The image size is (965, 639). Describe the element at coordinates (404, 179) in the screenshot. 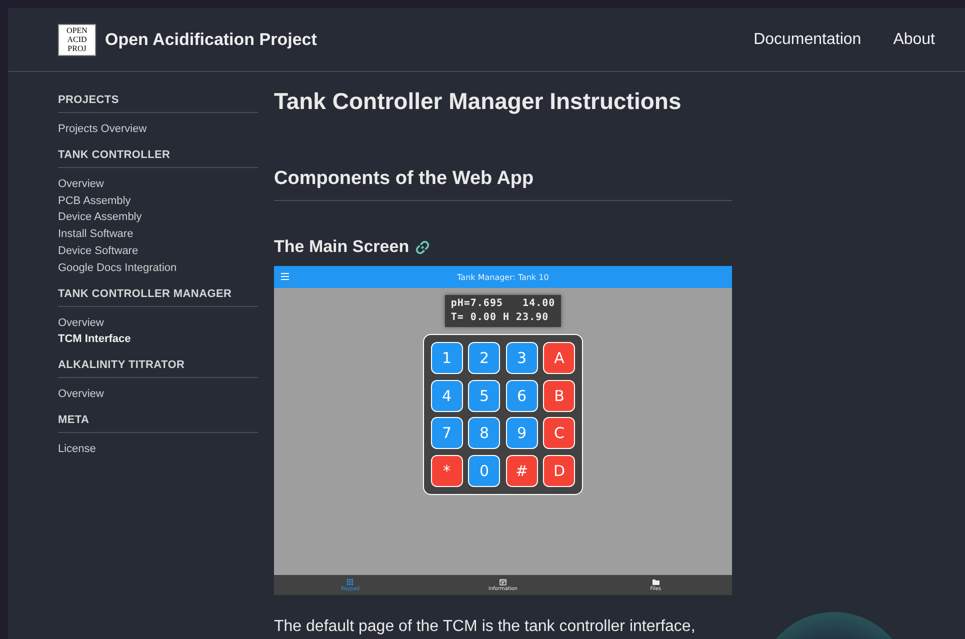

I see `section-title: Components of the Web App` at that location.